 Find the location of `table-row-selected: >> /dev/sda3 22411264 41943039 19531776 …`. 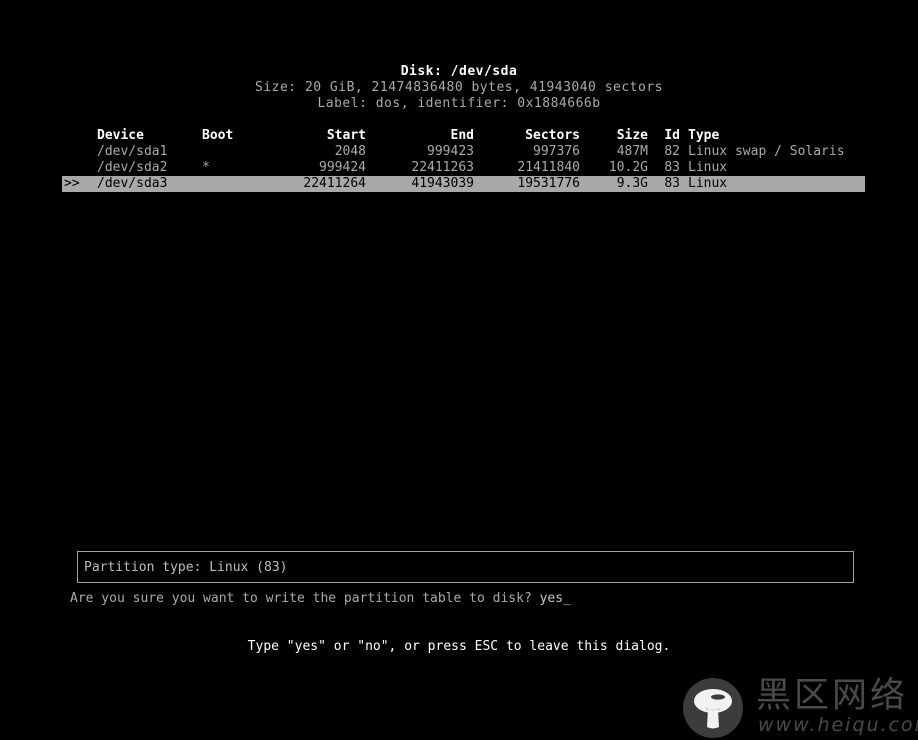

table-row-selected: >> /dev/sda3 22411264 41943039 19531776 … is located at coordinates (463, 184).